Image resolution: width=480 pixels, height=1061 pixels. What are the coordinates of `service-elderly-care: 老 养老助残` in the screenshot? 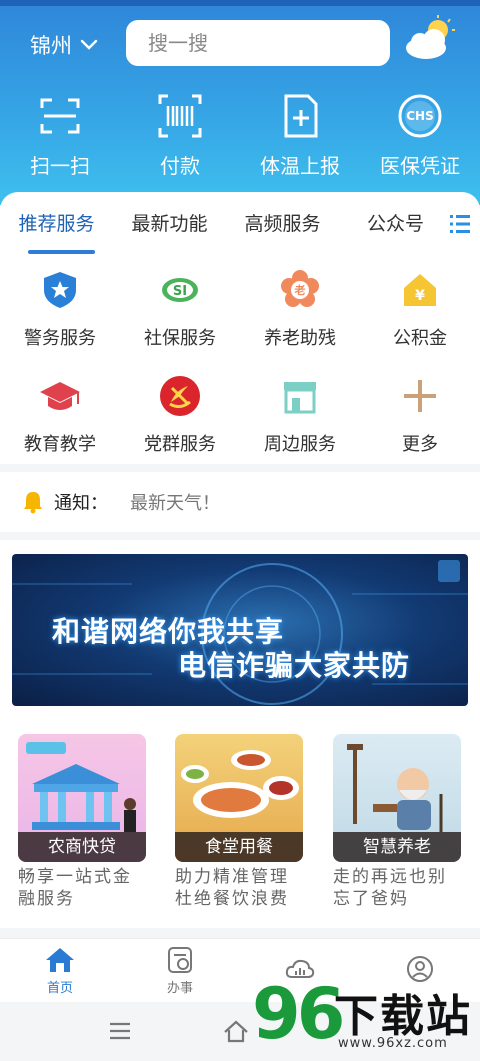 It's located at (300, 308).